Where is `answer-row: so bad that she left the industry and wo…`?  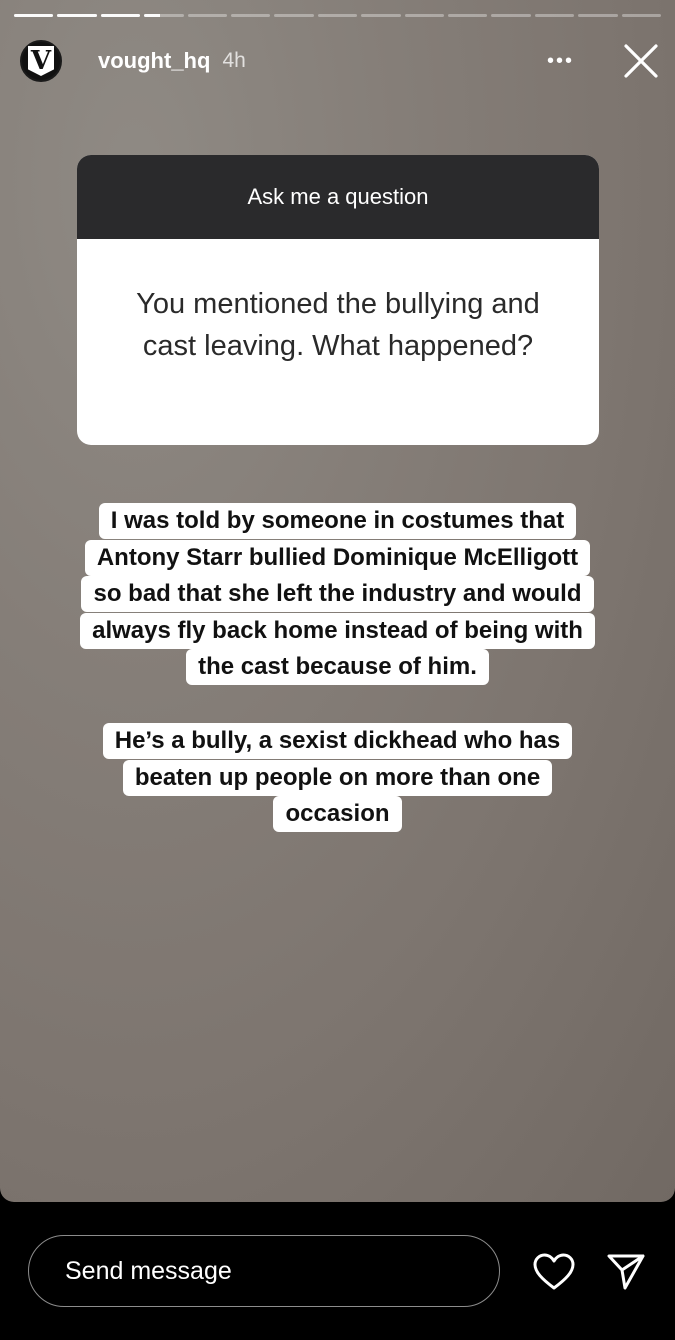
answer-row: so bad that she left the industry and wo… is located at coordinates (337, 594).